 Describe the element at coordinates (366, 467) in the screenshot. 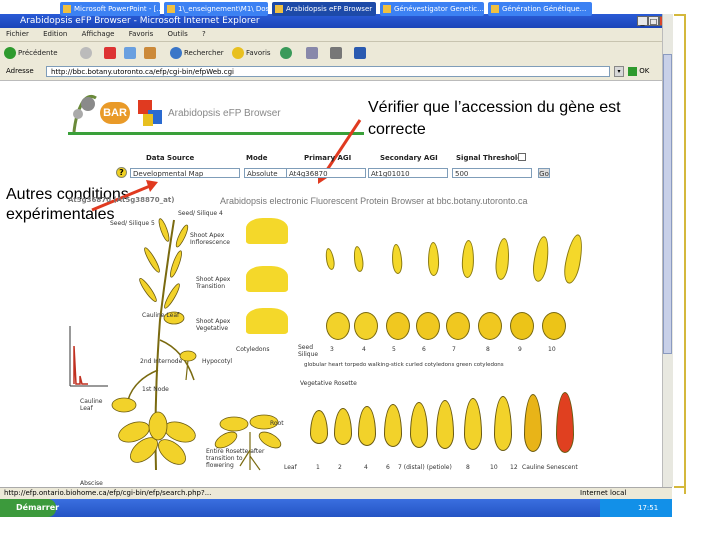

I see `leaf-number: 4` at that location.